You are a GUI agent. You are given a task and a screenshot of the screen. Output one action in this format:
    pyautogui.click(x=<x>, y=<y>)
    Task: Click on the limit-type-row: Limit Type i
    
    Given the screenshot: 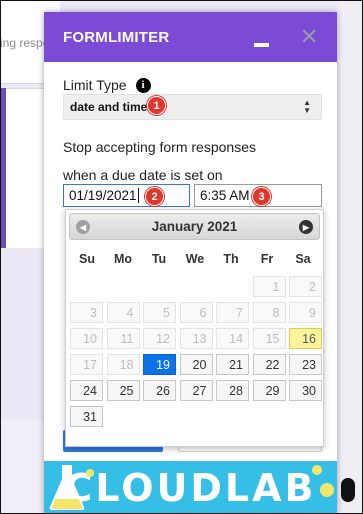 What is the action you would take?
    pyautogui.click(x=107, y=85)
    